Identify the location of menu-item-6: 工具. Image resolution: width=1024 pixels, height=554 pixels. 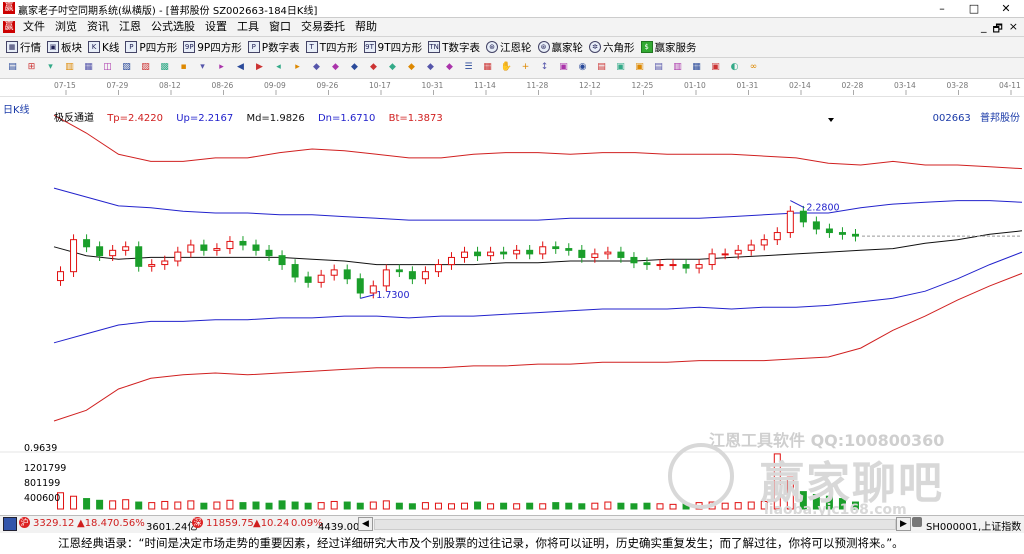
(248, 27).